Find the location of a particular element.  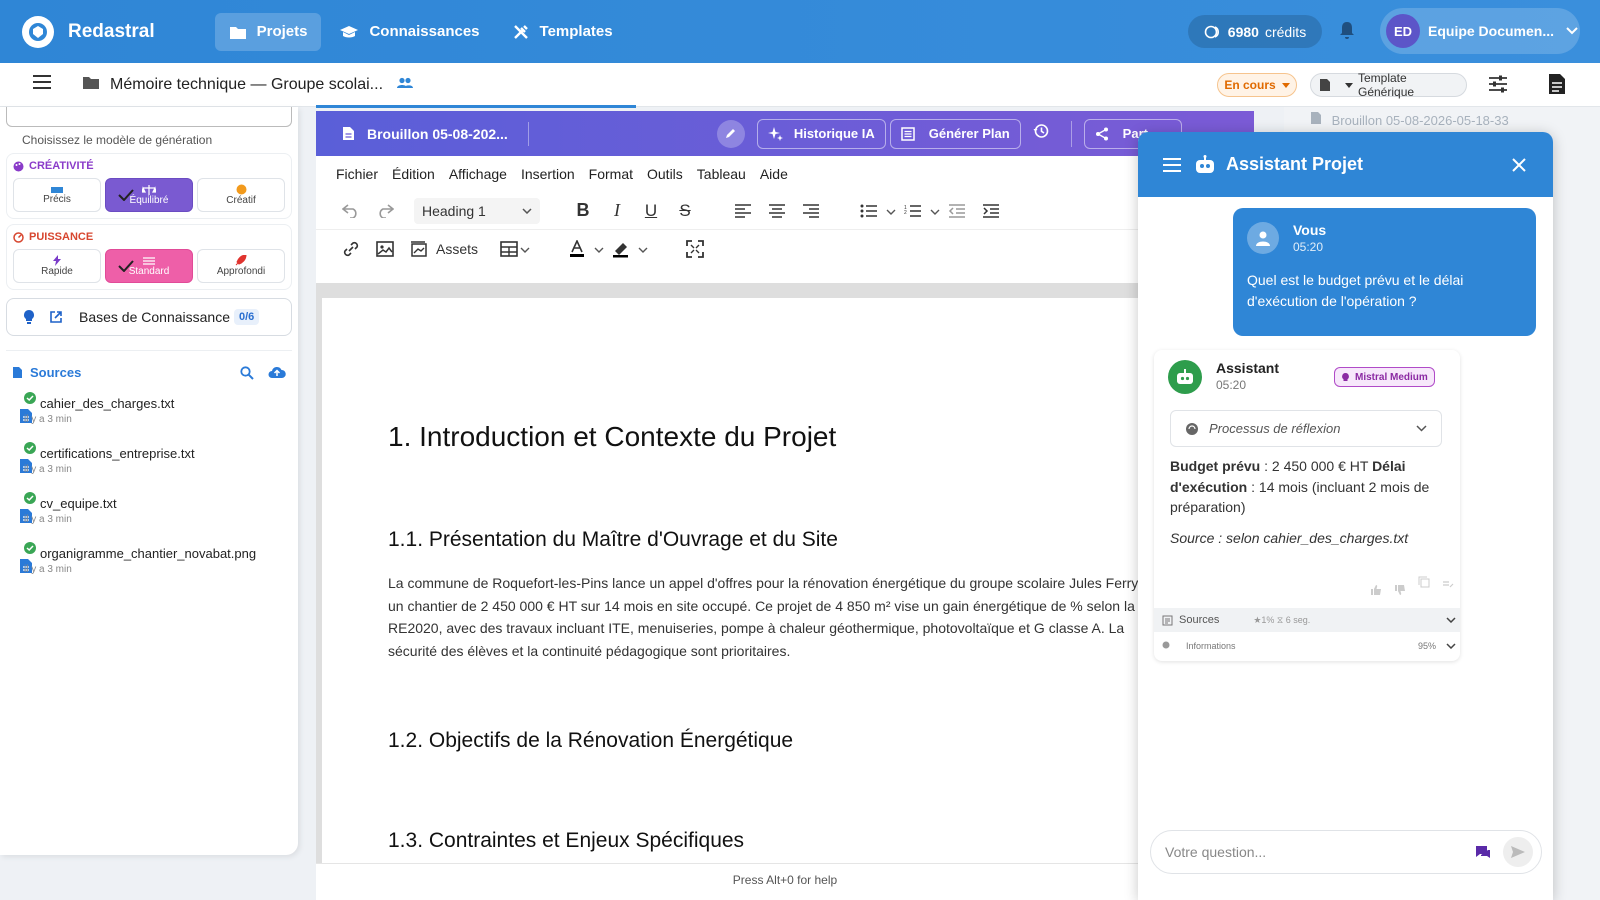

power-rapide-button: Rapide is located at coordinates (57, 266).